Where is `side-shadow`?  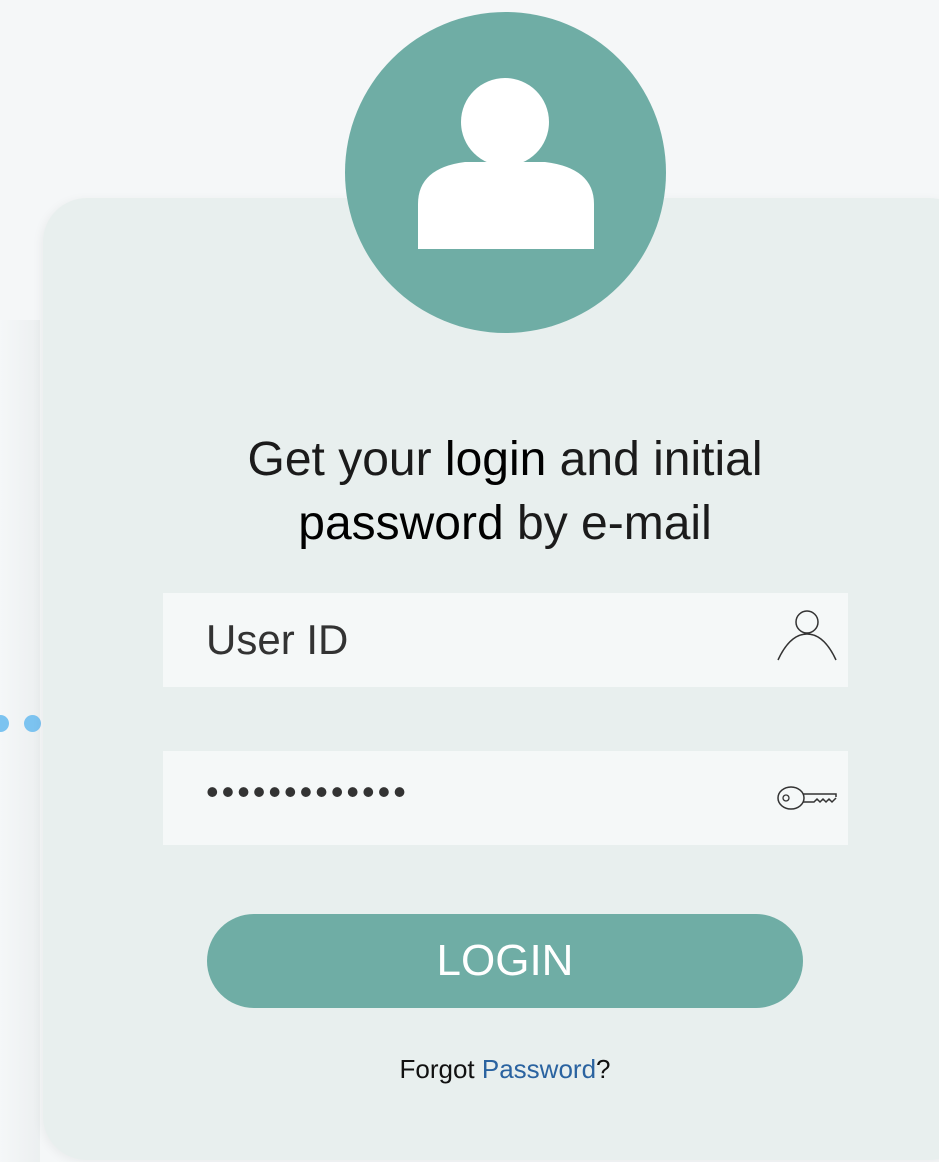 side-shadow is located at coordinates (20, 741).